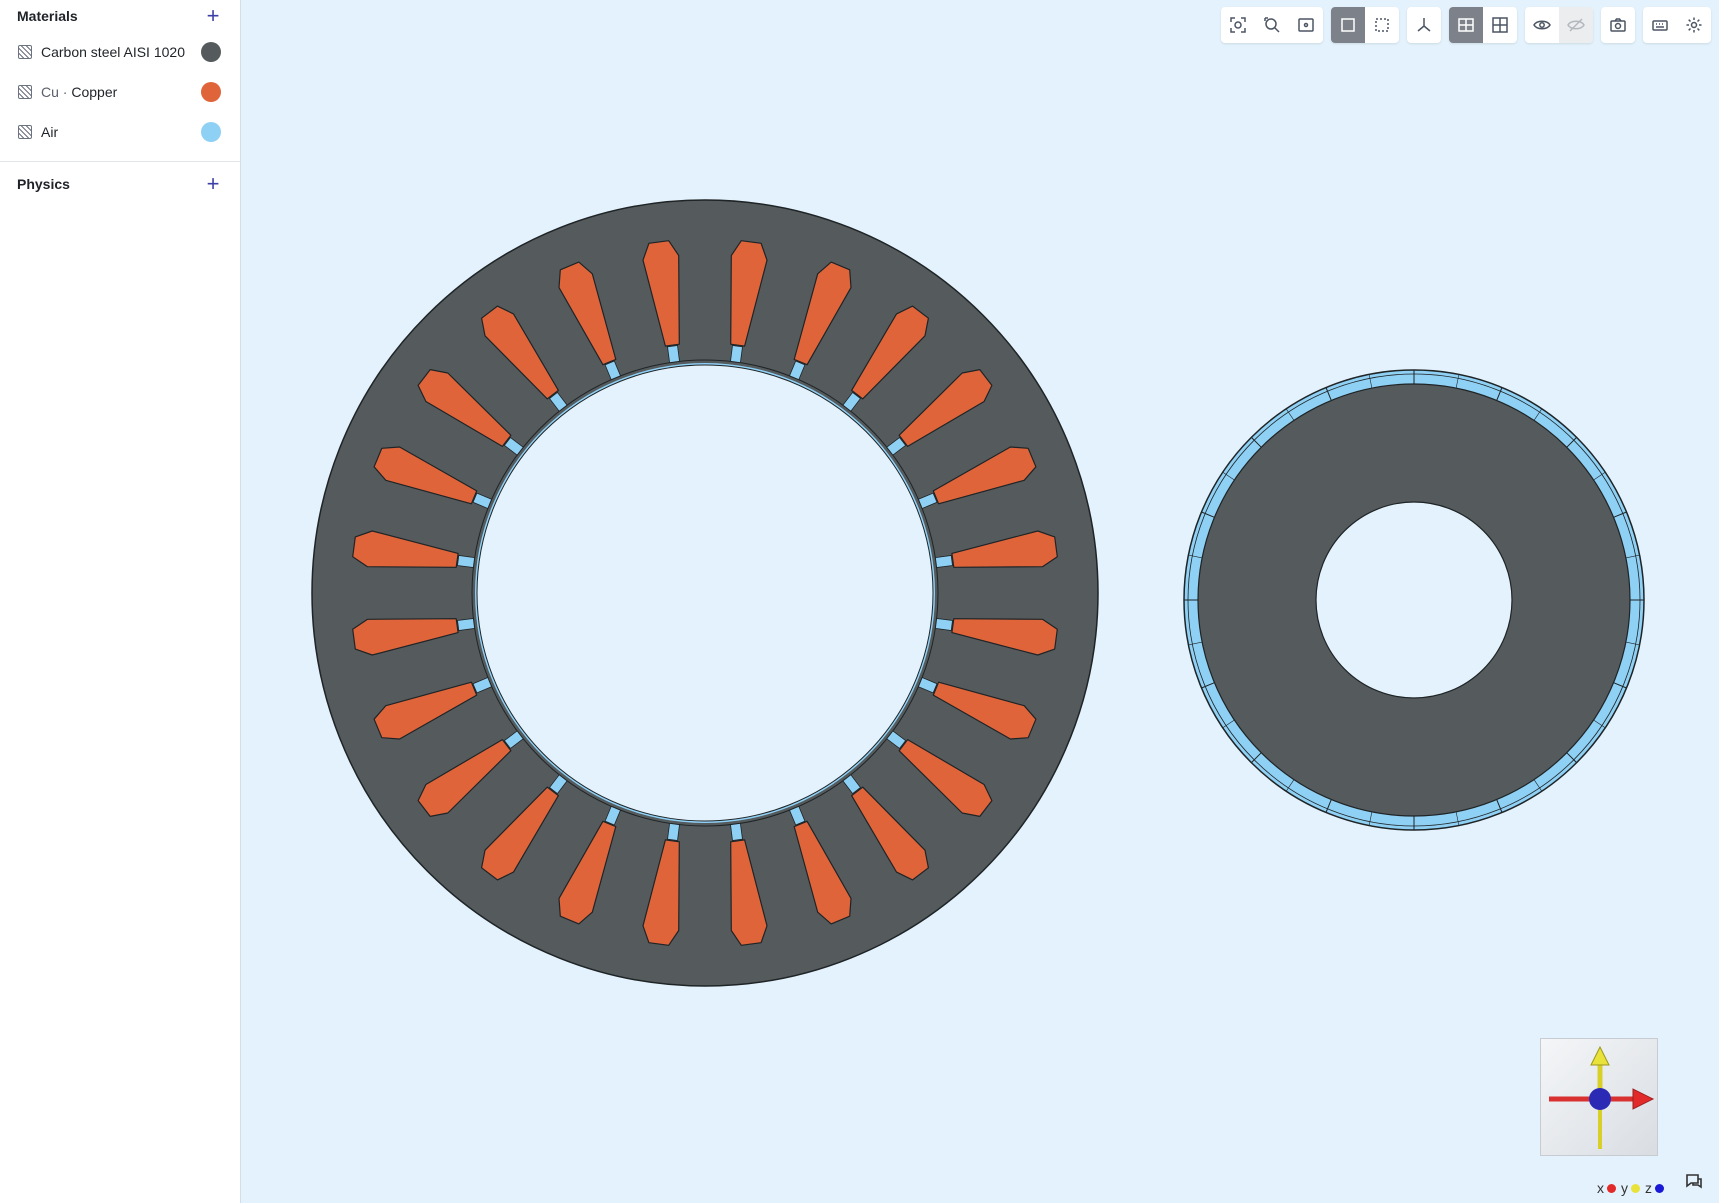  I want to click on zoom-to-fit-button, so click(1272, 25).